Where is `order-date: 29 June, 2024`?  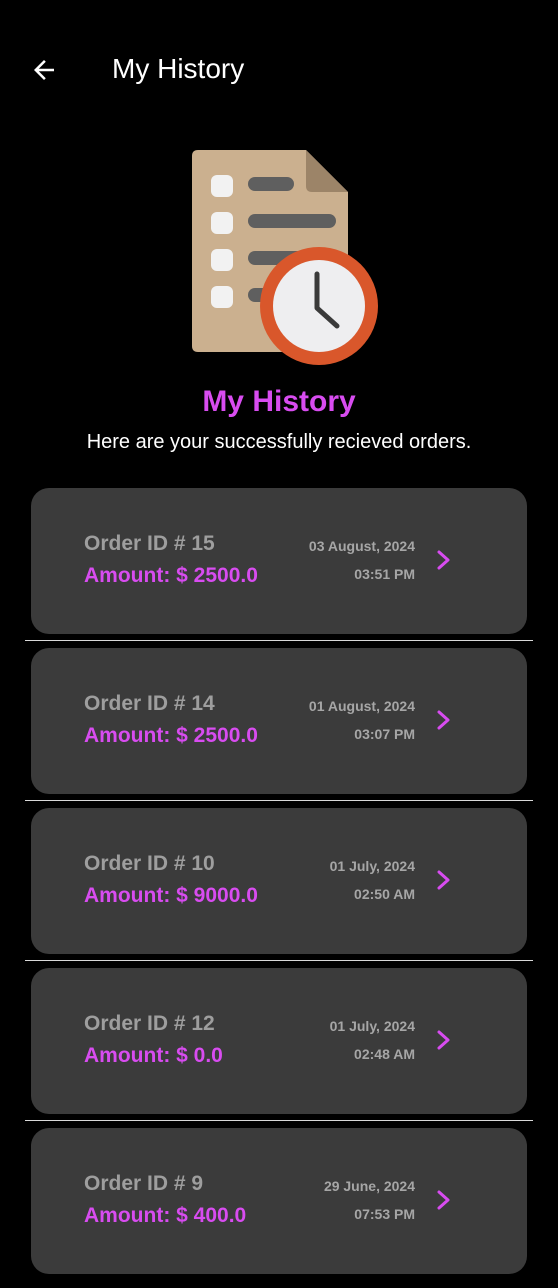
order-date: 29 June, 2024 is located at coordinates (369, 1186).